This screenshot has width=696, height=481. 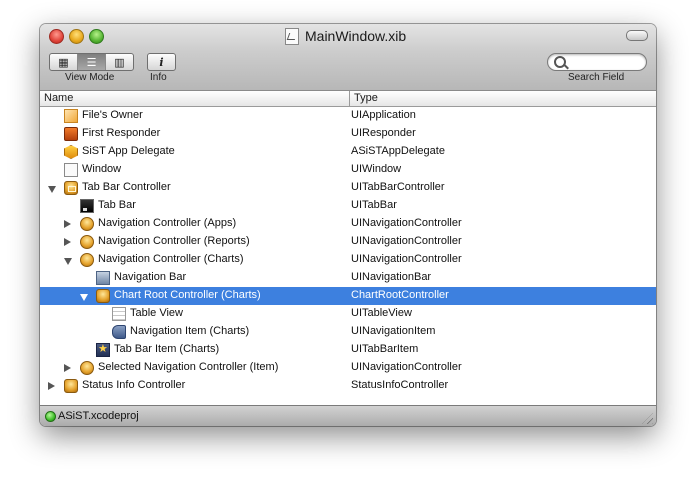 What do you see at coordinates (348, 188) in the screenshot?
I see `outline-row: Tab Bar Controller UITabBarController` at bounding box center [348, 188].